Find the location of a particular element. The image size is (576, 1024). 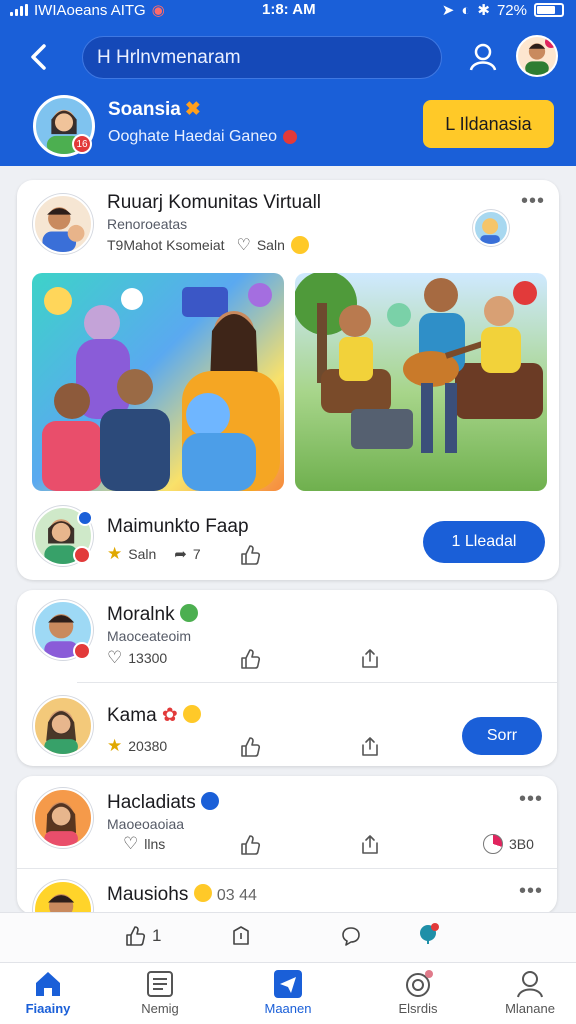

tab-label: Nemig is located at coordinates (160, 1008).